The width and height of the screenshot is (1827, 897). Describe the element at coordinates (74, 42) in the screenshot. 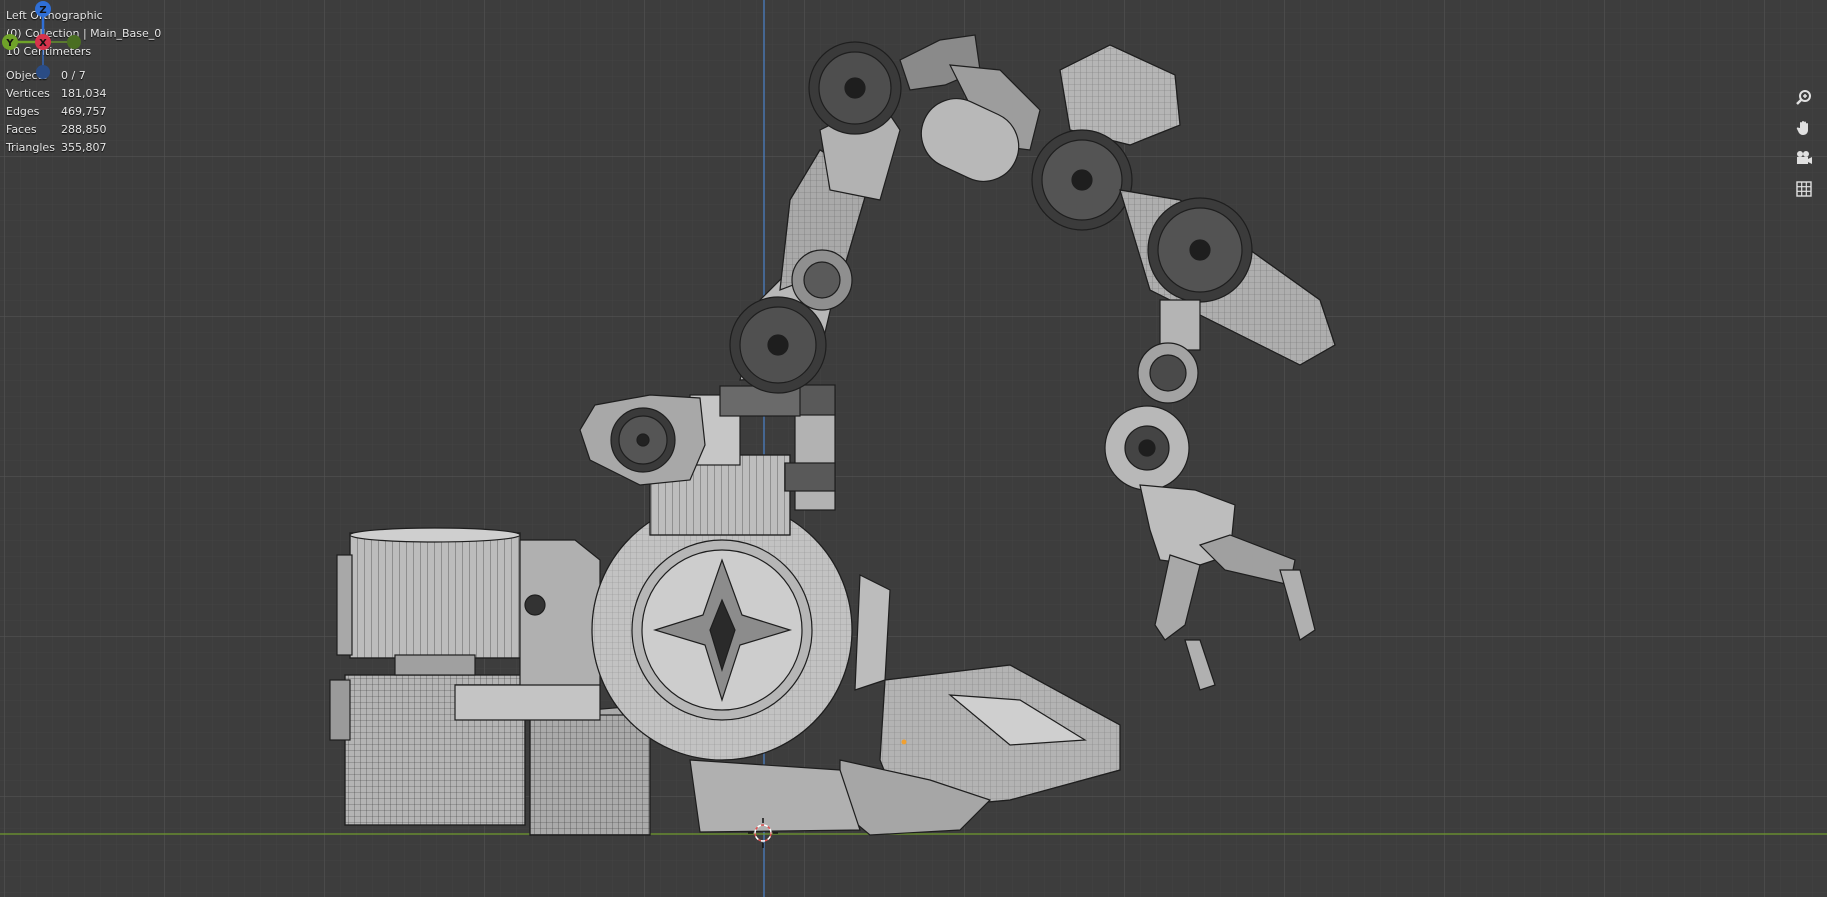

I see `gizmo-neg-y` at that location.